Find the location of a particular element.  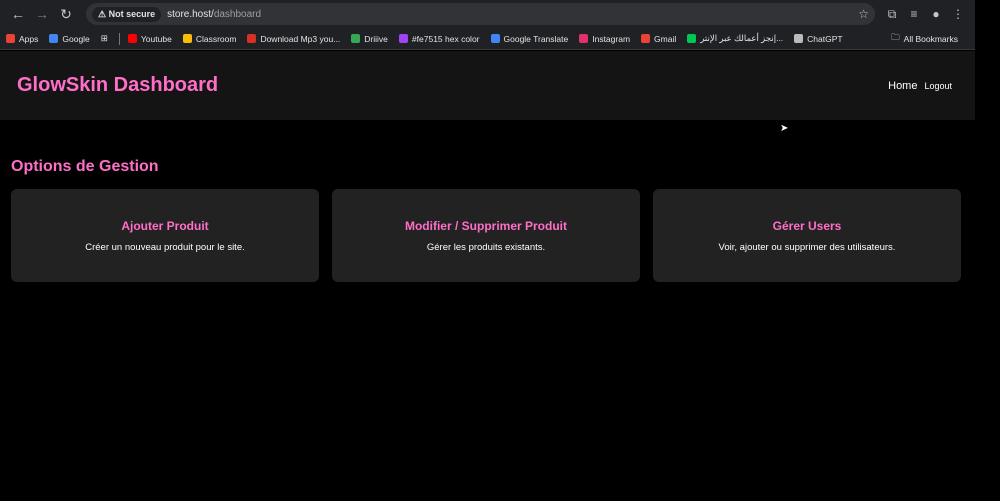

logout-link: Logout is located at coordinates (938, 86).